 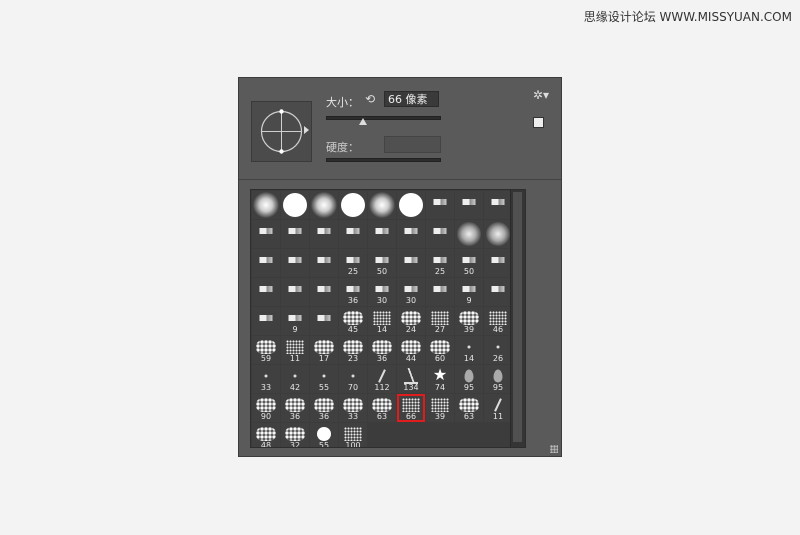 I want to click on brush-preset: 134, so click(x=411, y=379).